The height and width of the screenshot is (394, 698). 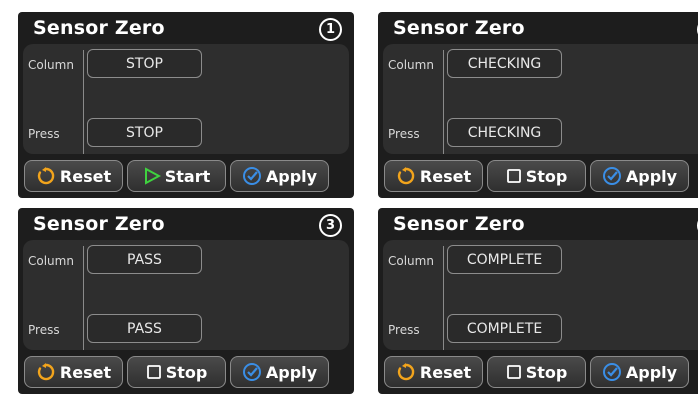 I want to click on start-button: Start, so click(x=176, y=176).